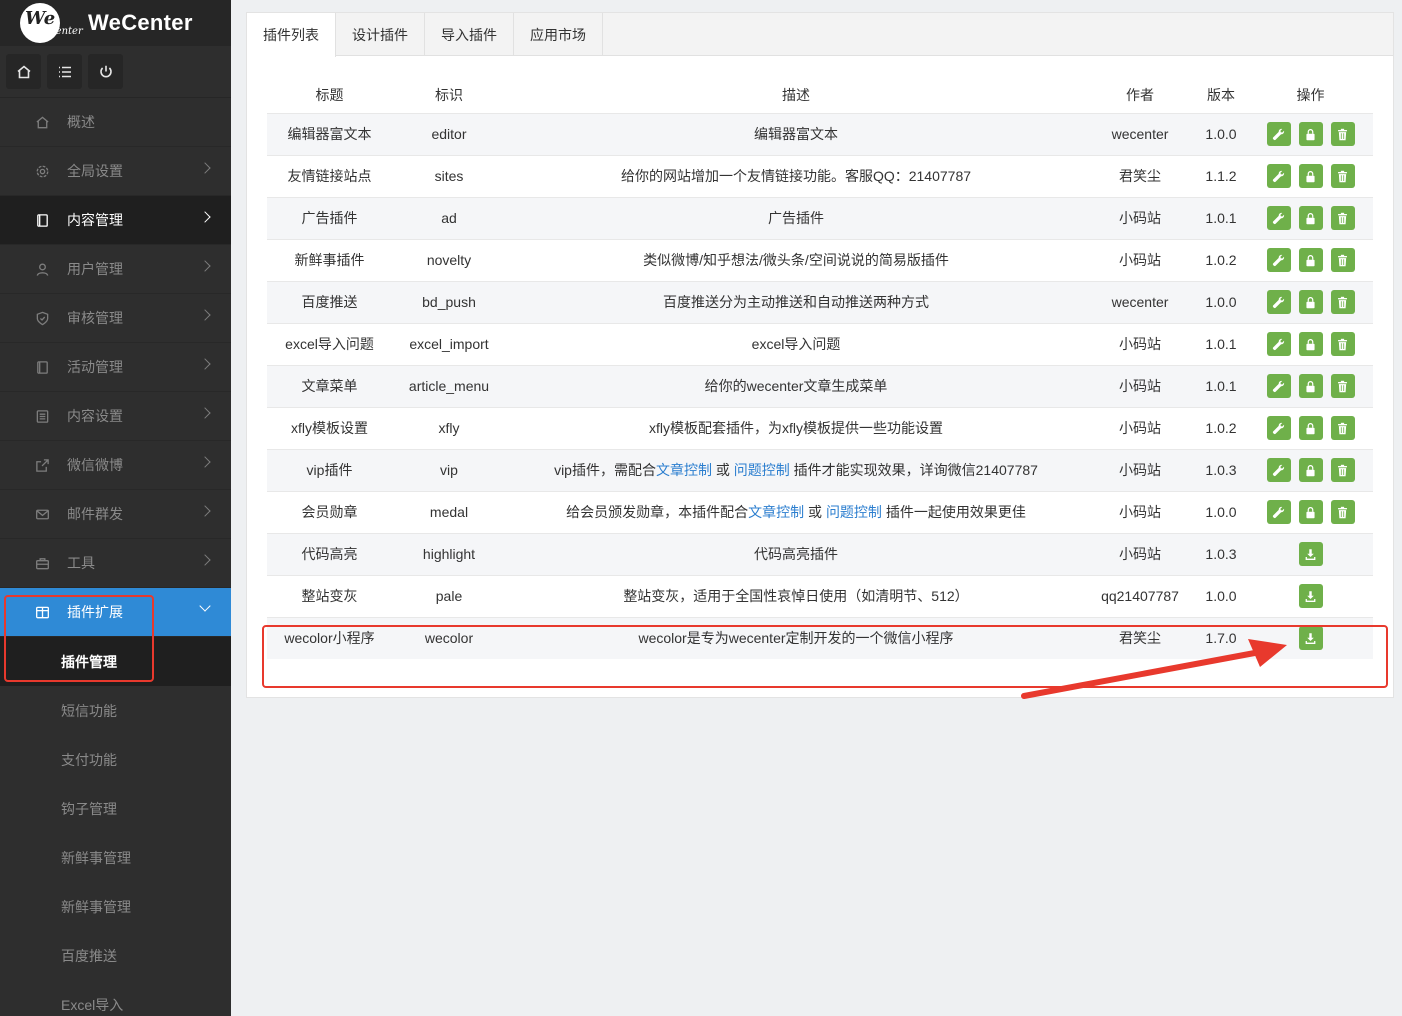  What do you see at coordinates (42, 171) in the screenshot?
I see `gear-icon` at bounding box center [42, 171].